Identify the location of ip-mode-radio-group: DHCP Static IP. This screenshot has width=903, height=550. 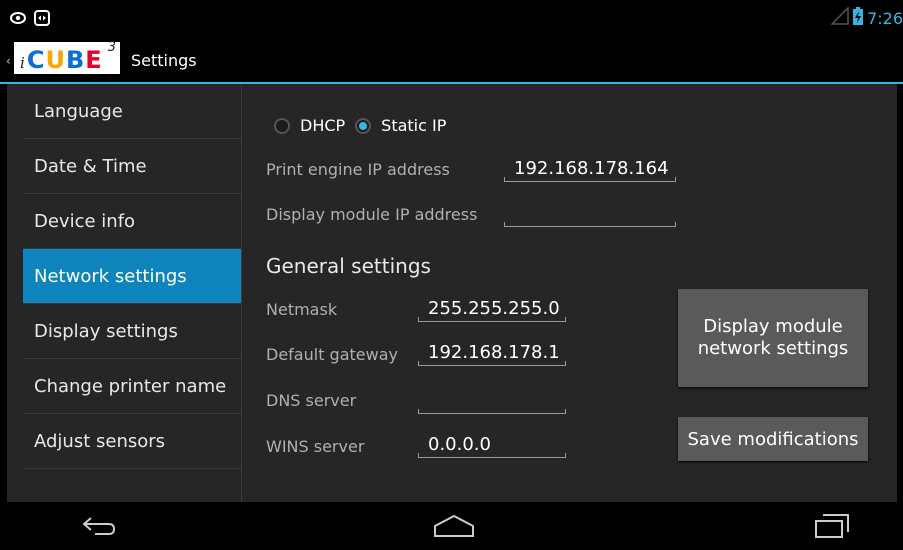
(365, 125).